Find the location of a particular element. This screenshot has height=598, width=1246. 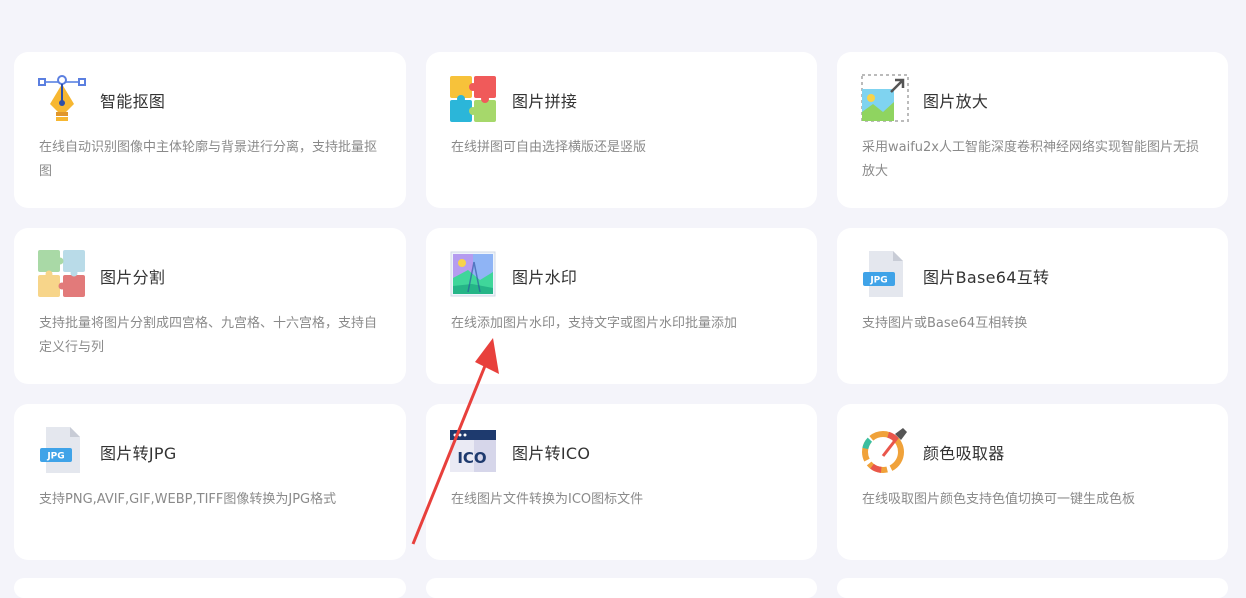

tool-description: 支持PNG,AVIF,GIF,WEBP,TIFF图像转换为JPG格式 is located at coordinates (188, 499).